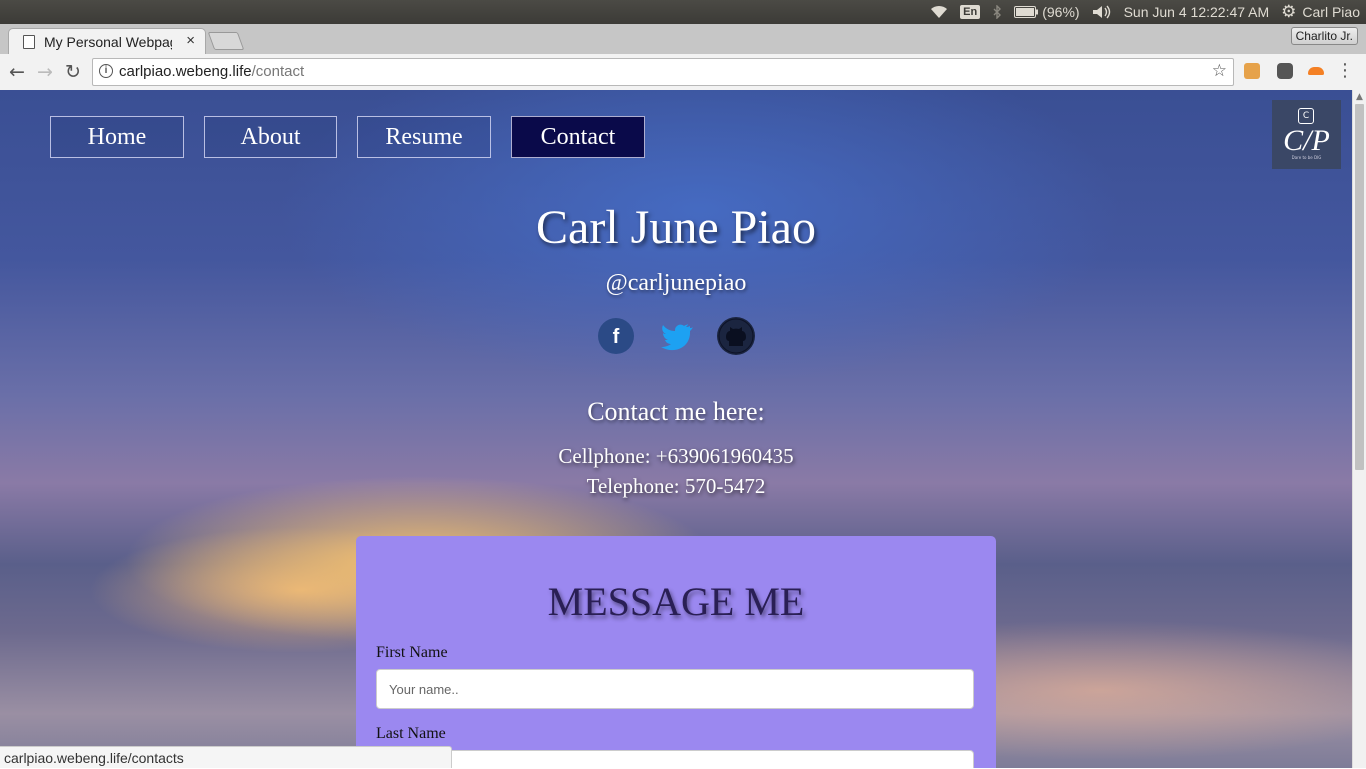  Describe the element at coordinates (226, 41) in the screenshot. I see `new-tab-button` at that location.